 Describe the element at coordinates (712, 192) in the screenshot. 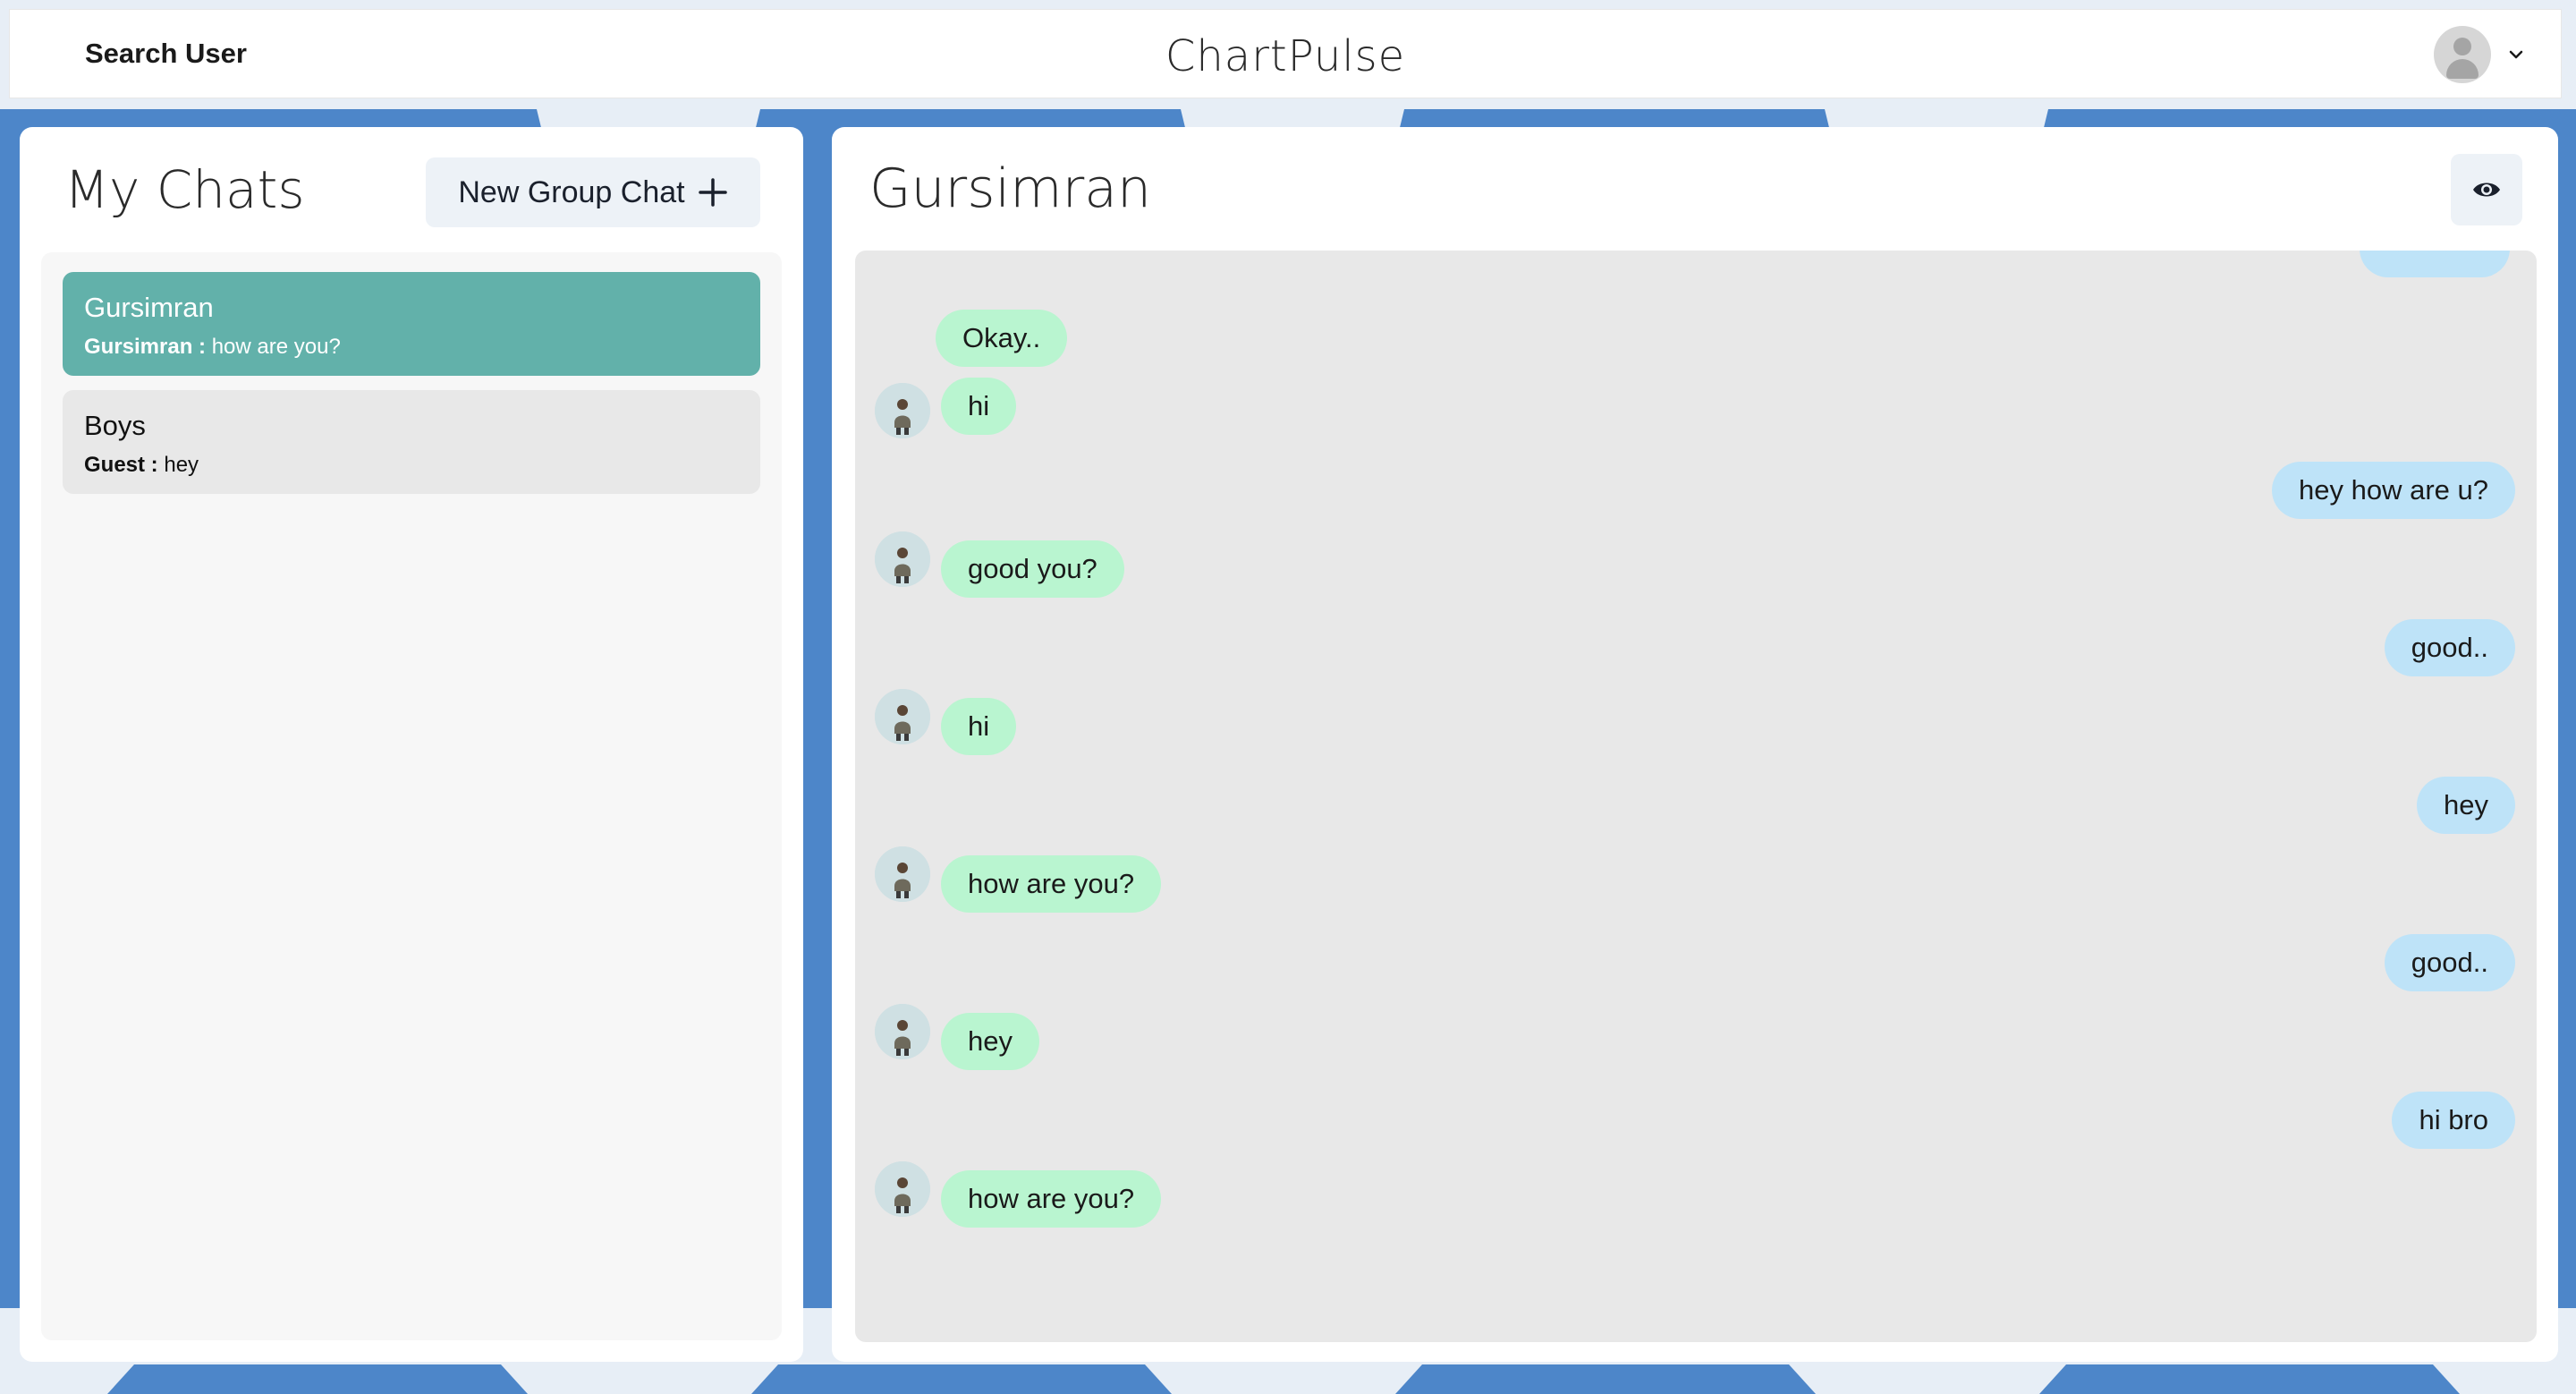

I see `plus-icon` at that location.